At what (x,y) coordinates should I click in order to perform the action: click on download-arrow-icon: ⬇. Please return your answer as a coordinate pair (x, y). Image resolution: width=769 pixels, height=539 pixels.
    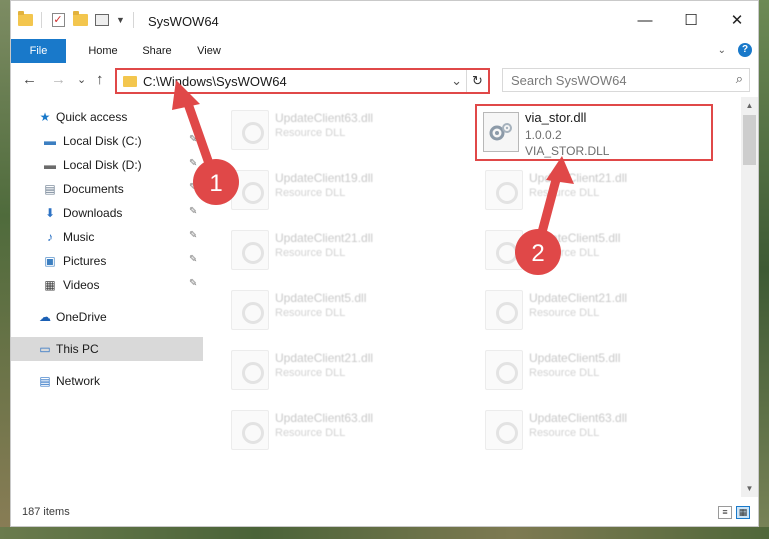
    Looking at the image, I should click on (50, 213).